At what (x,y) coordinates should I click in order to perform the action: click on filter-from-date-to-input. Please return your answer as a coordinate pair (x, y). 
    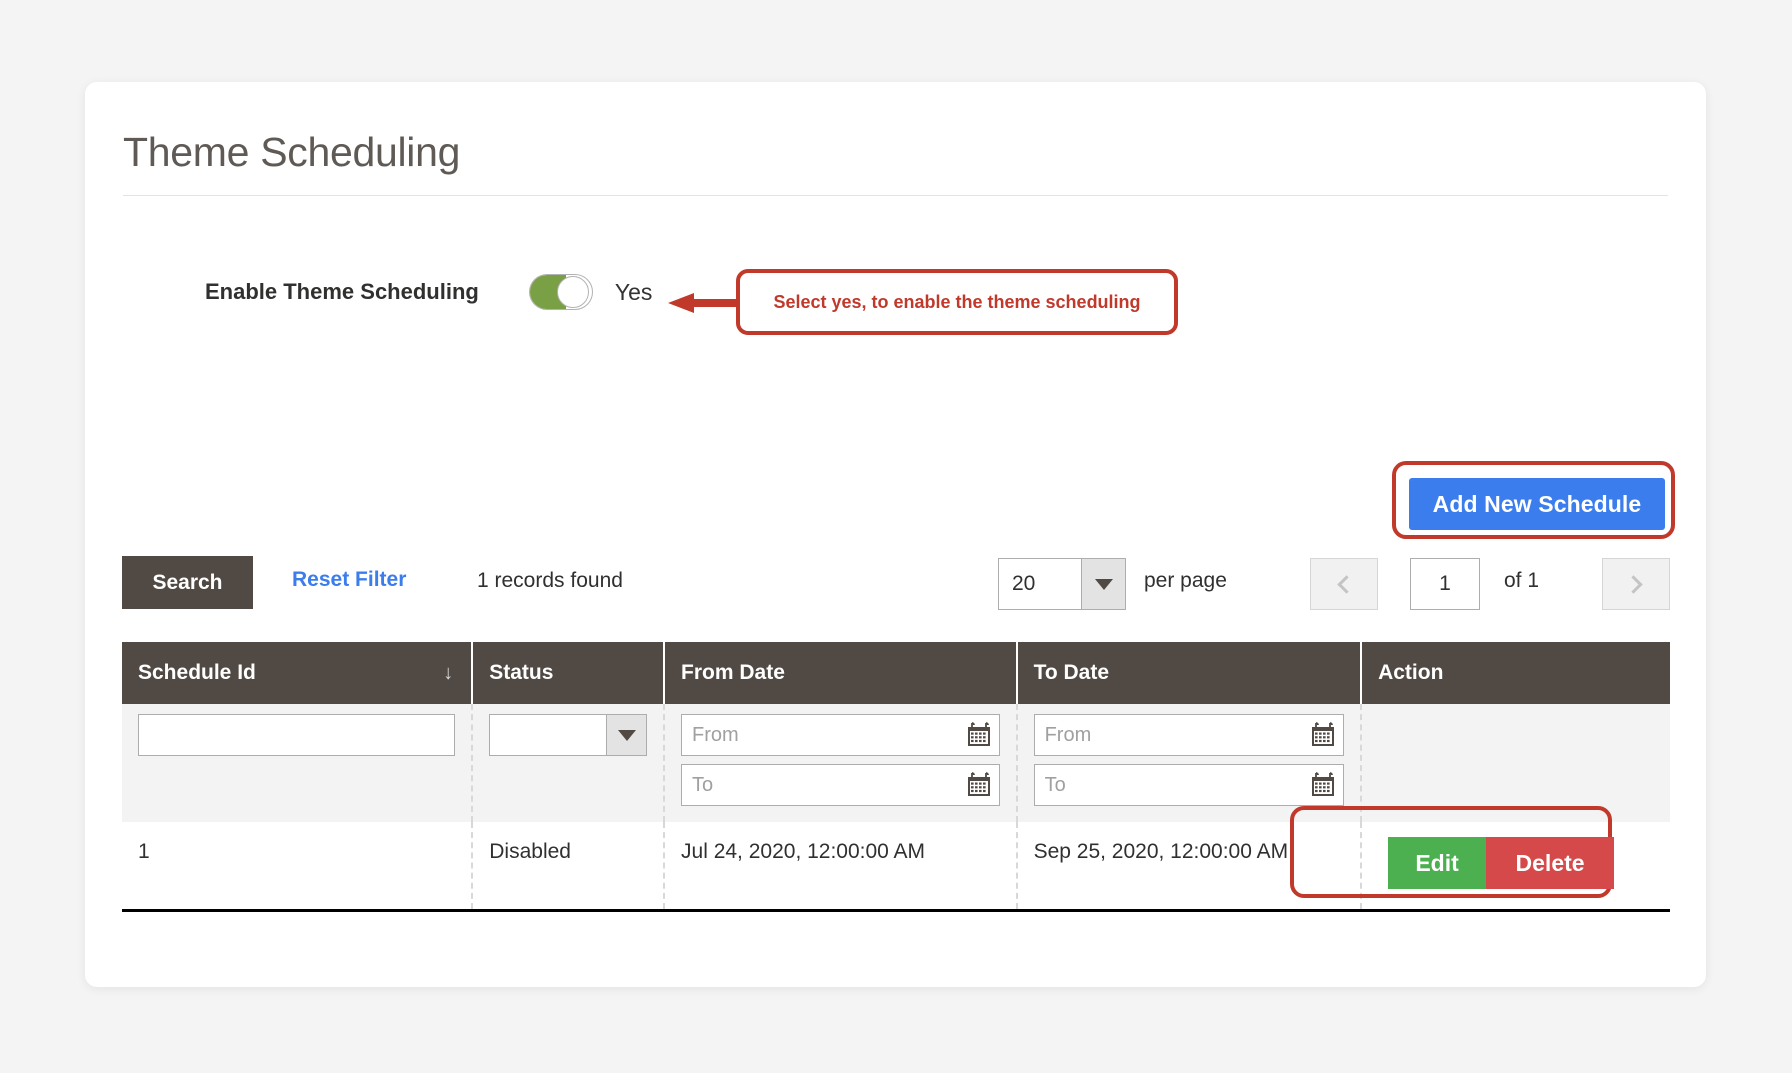
    Looking at the image, I should click on (840, 785).